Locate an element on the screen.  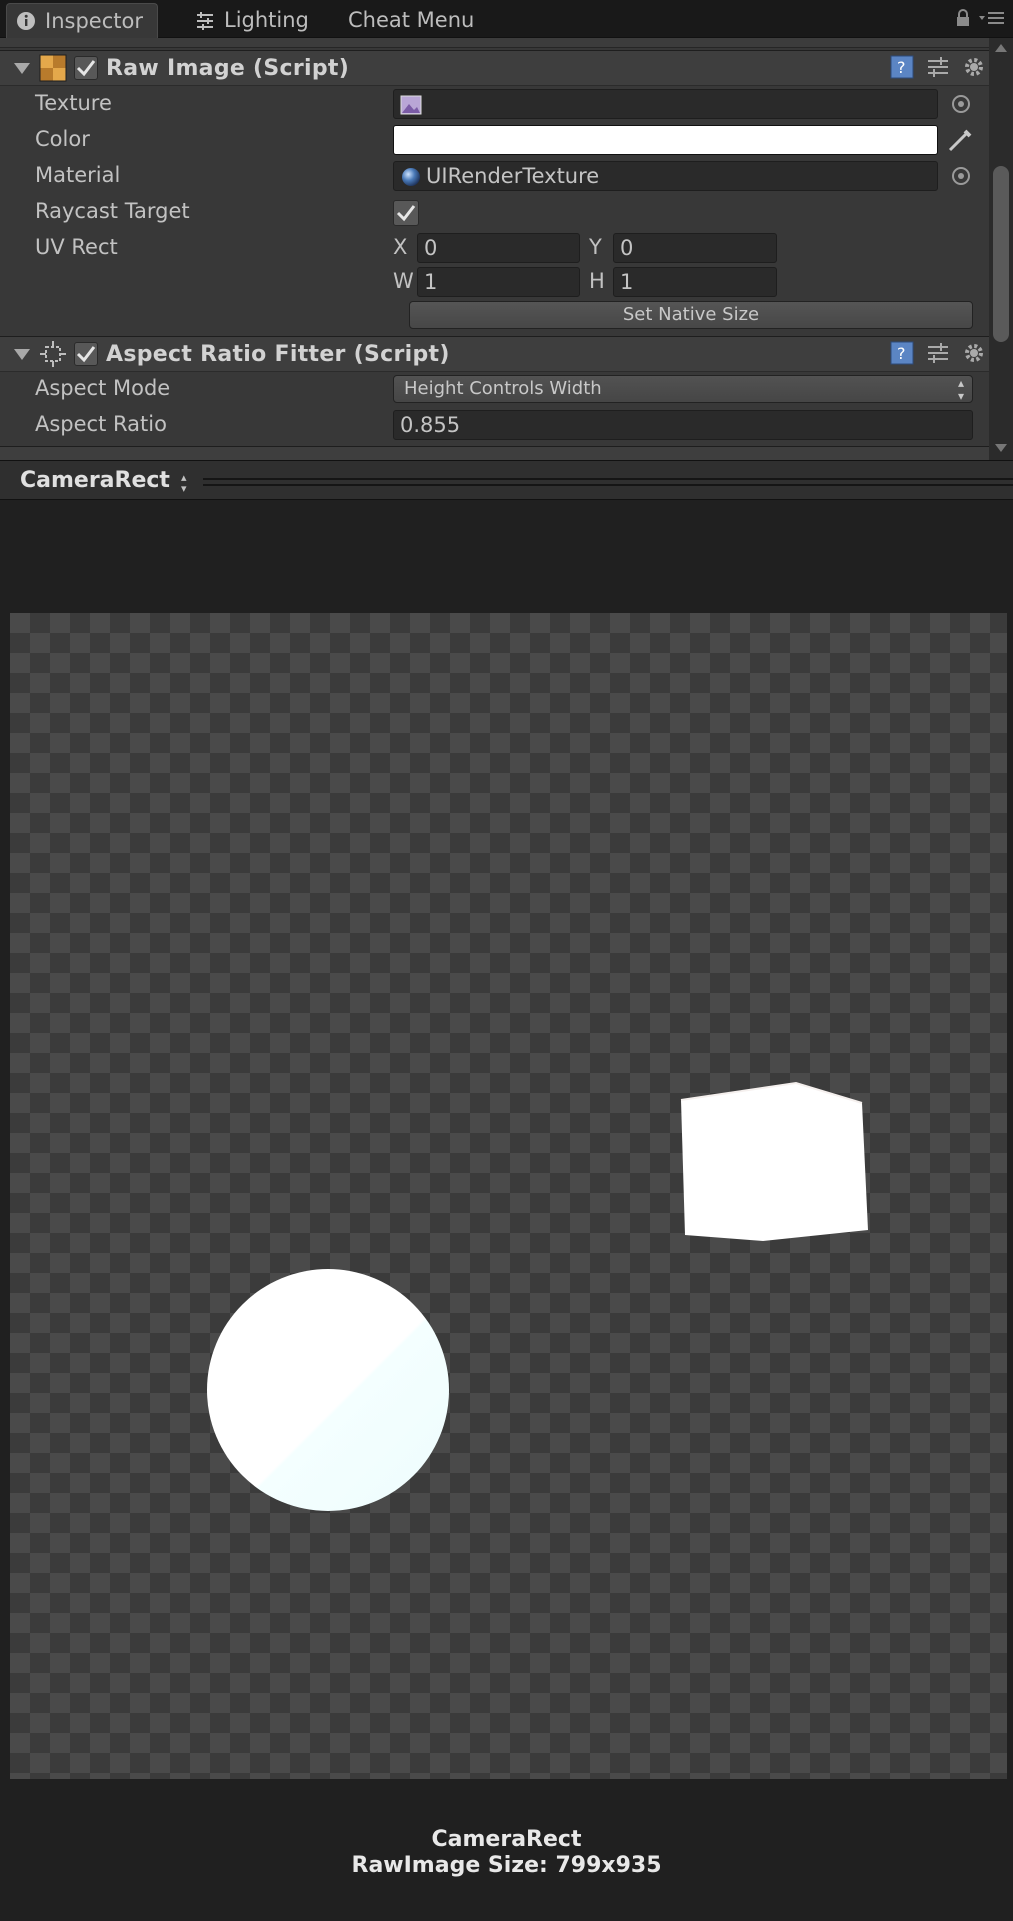
inspector-scrollbar is located at coordinates (1001, 249).